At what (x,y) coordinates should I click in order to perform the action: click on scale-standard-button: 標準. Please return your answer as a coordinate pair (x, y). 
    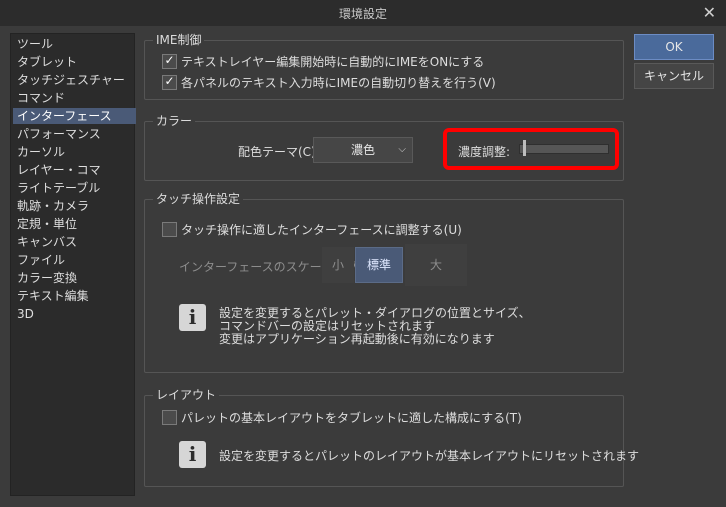
    Looking at the image, I should click on (379, 265).